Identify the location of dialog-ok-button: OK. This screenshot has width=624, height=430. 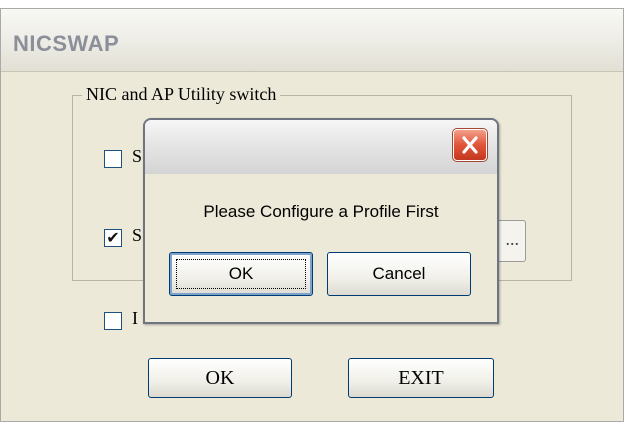
(241, 274).